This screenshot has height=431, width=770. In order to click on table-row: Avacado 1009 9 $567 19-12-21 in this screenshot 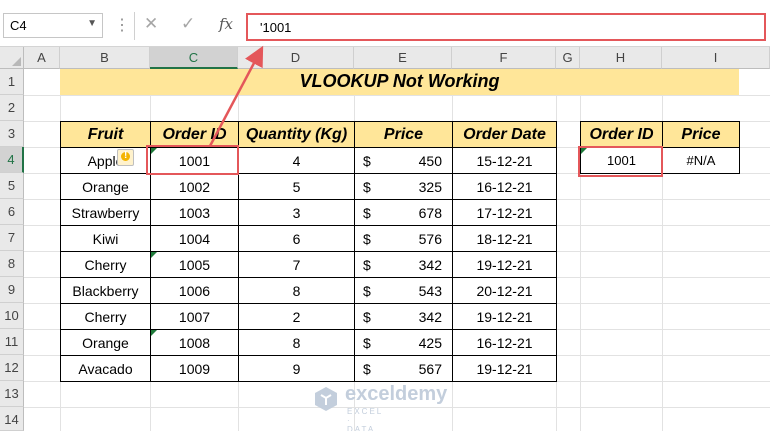, I will do `click(308, 368)`.